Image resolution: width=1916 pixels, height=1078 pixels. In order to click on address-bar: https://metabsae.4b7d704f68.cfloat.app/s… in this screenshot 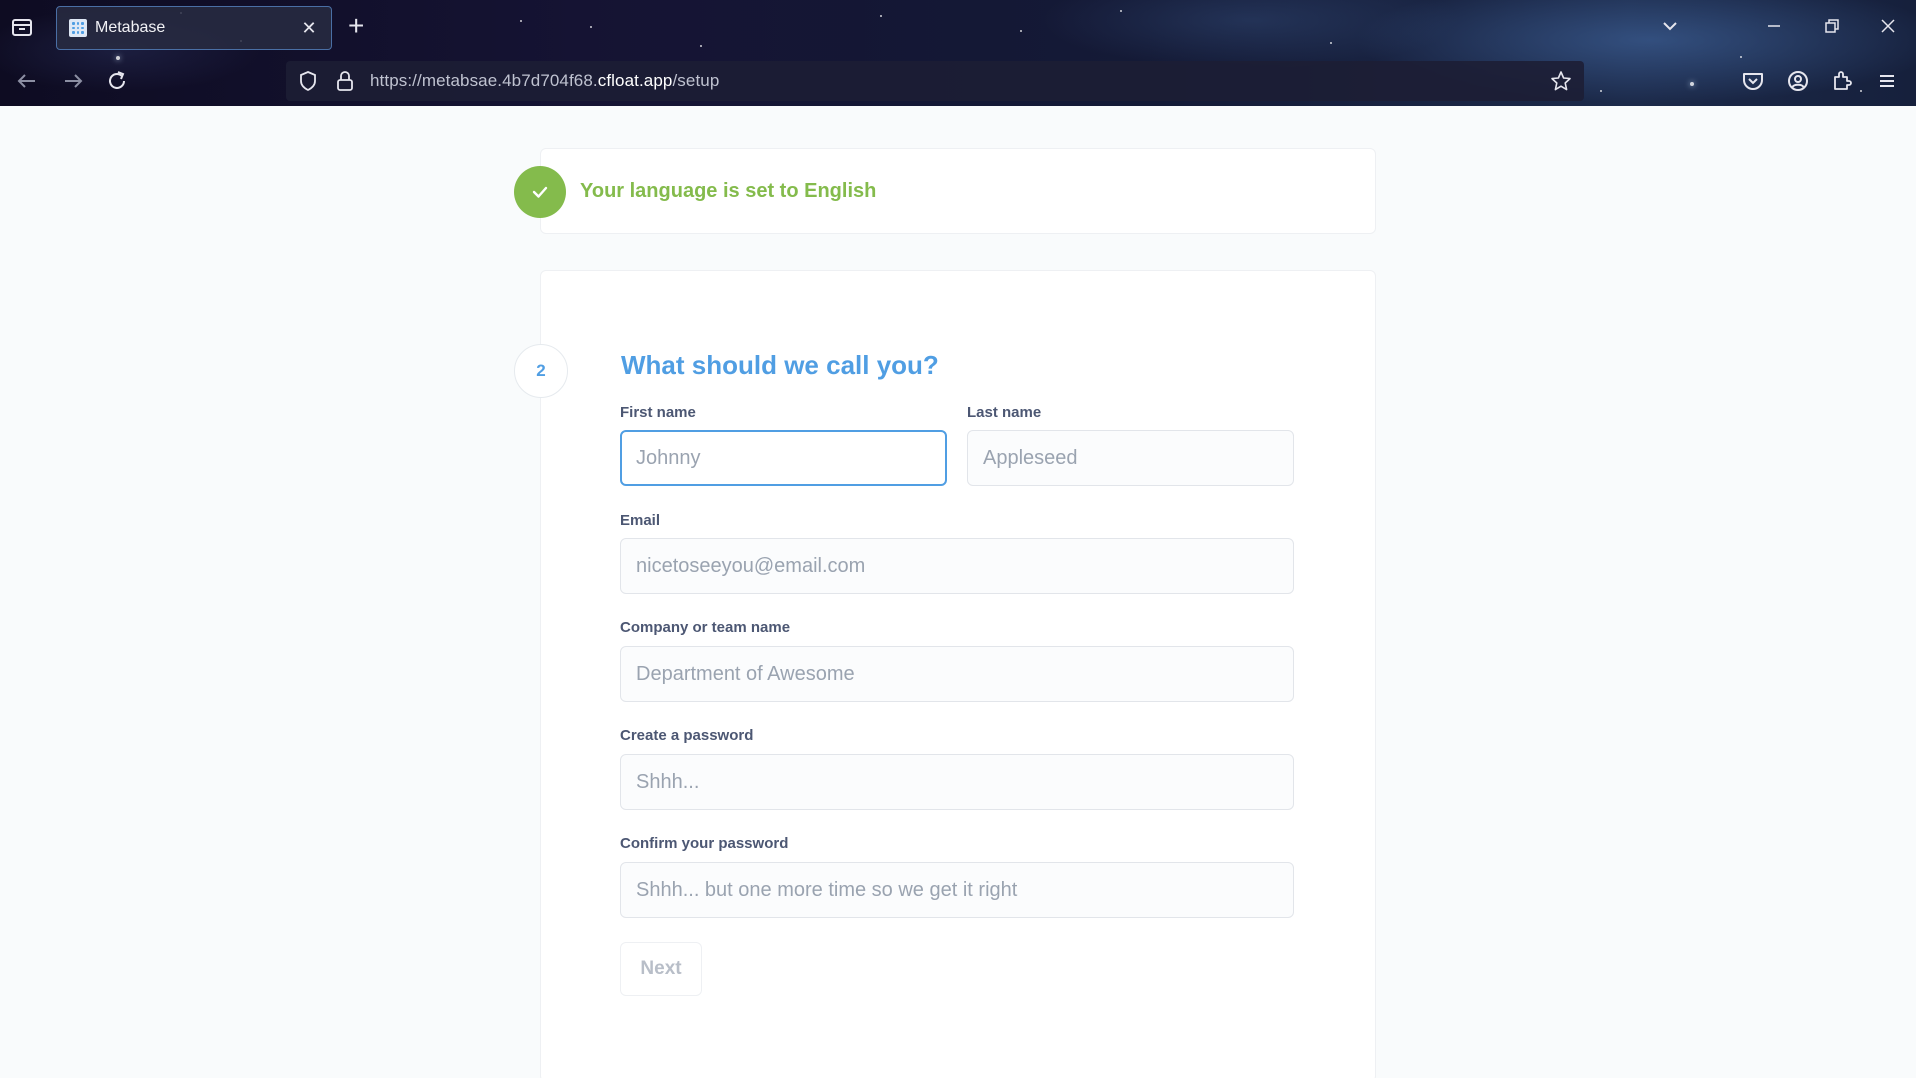, I will do `click(935, 81)`.